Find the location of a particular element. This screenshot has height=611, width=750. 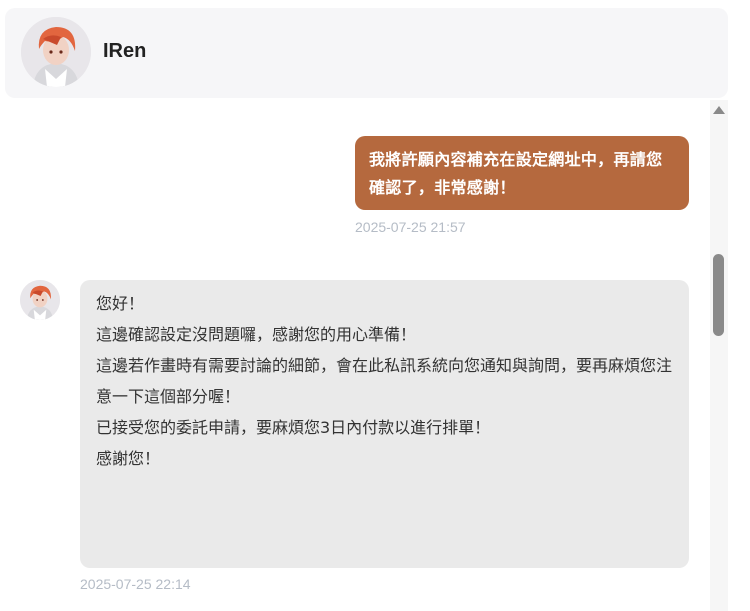

outgoing-message-timestamp: 2025-07-25 21:57 is located at coordinates (410, 227).